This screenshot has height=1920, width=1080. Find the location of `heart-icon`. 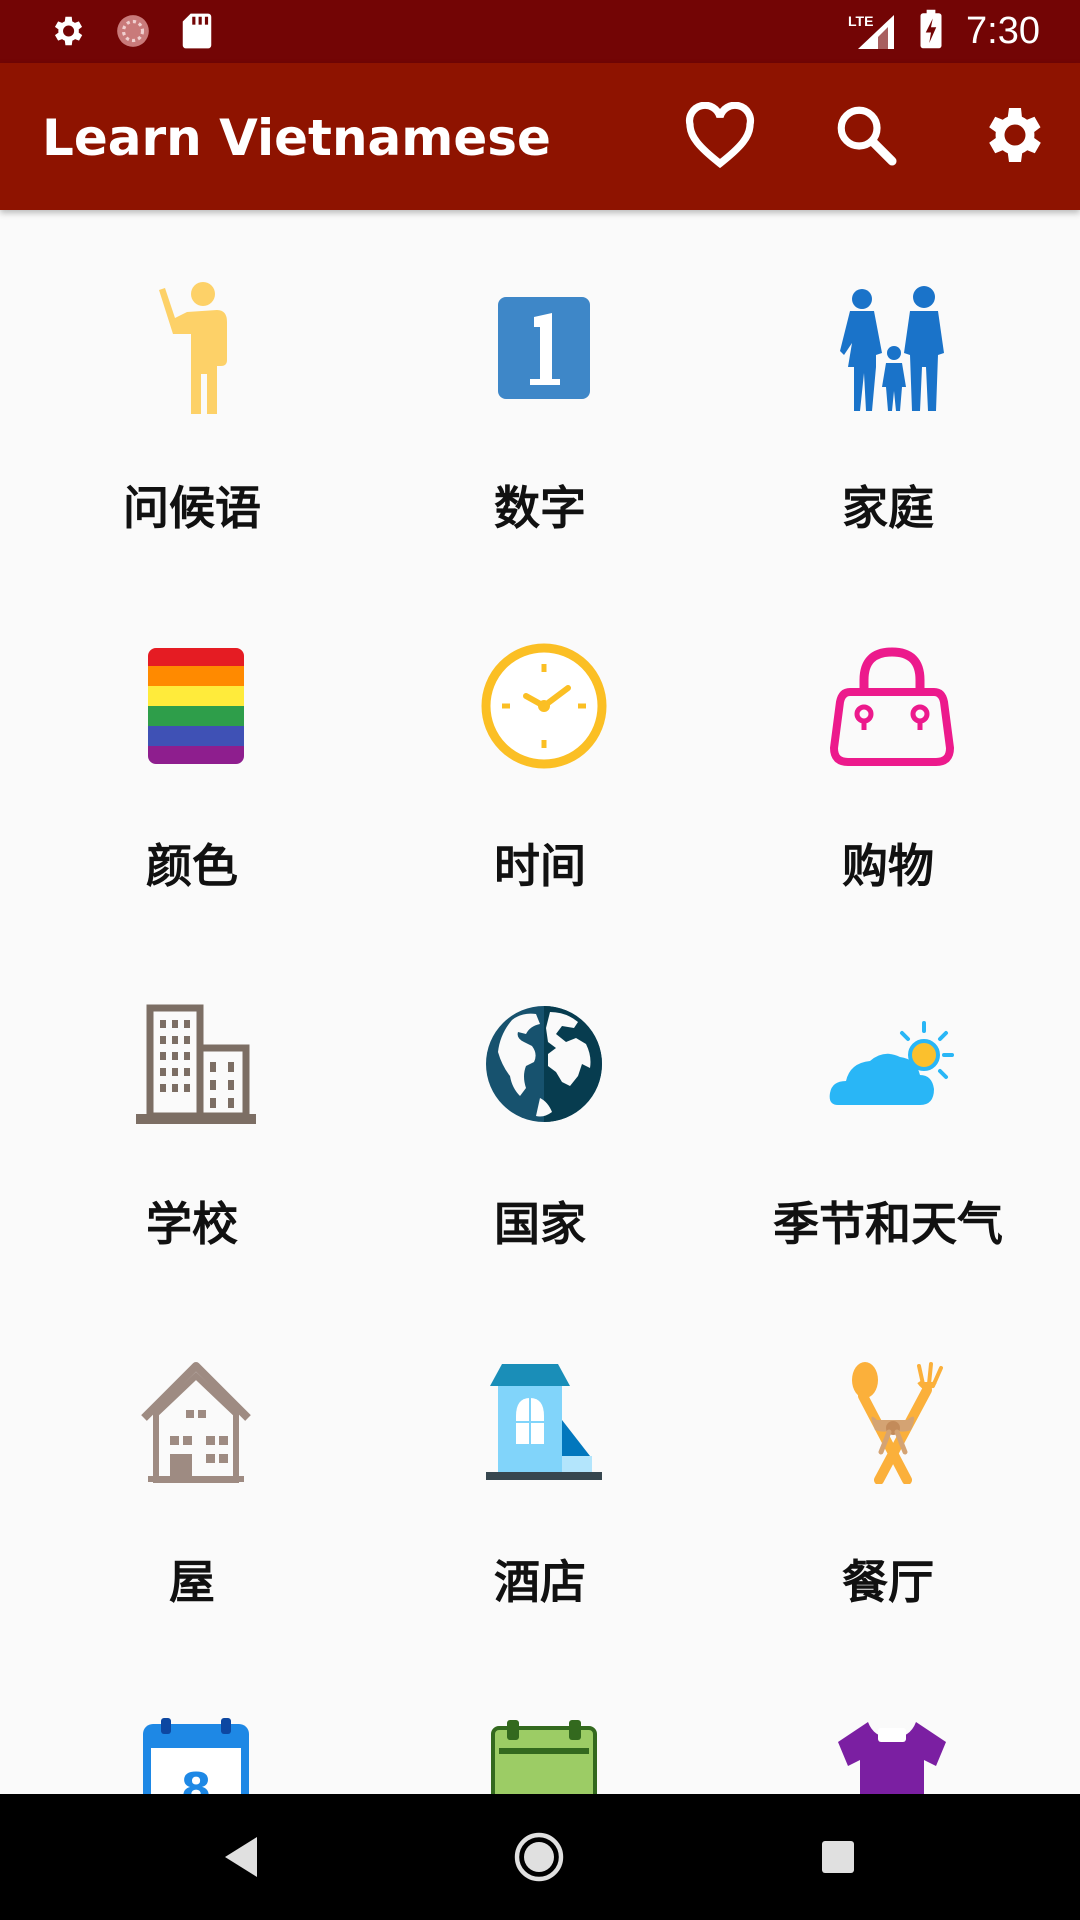

heart-icon is located at coordinates (720, 136).